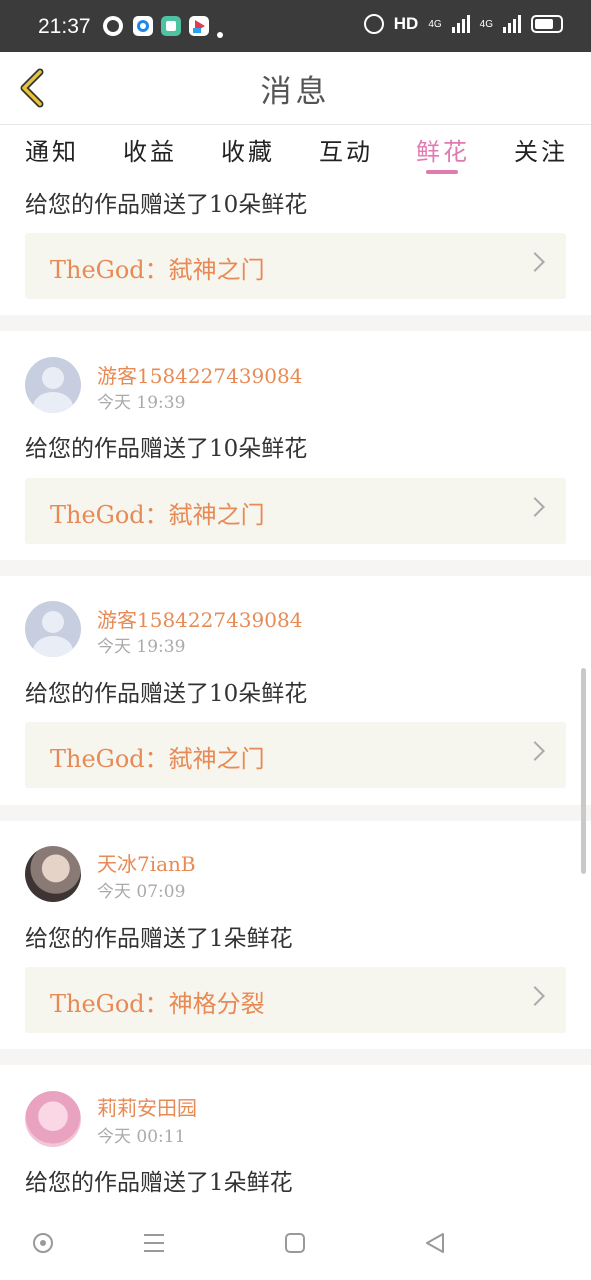 The image size is (591, 1280). Describe the element at coordinates (346, 149) in the screenshot. I see `tab-interaction: 互动` at that location.